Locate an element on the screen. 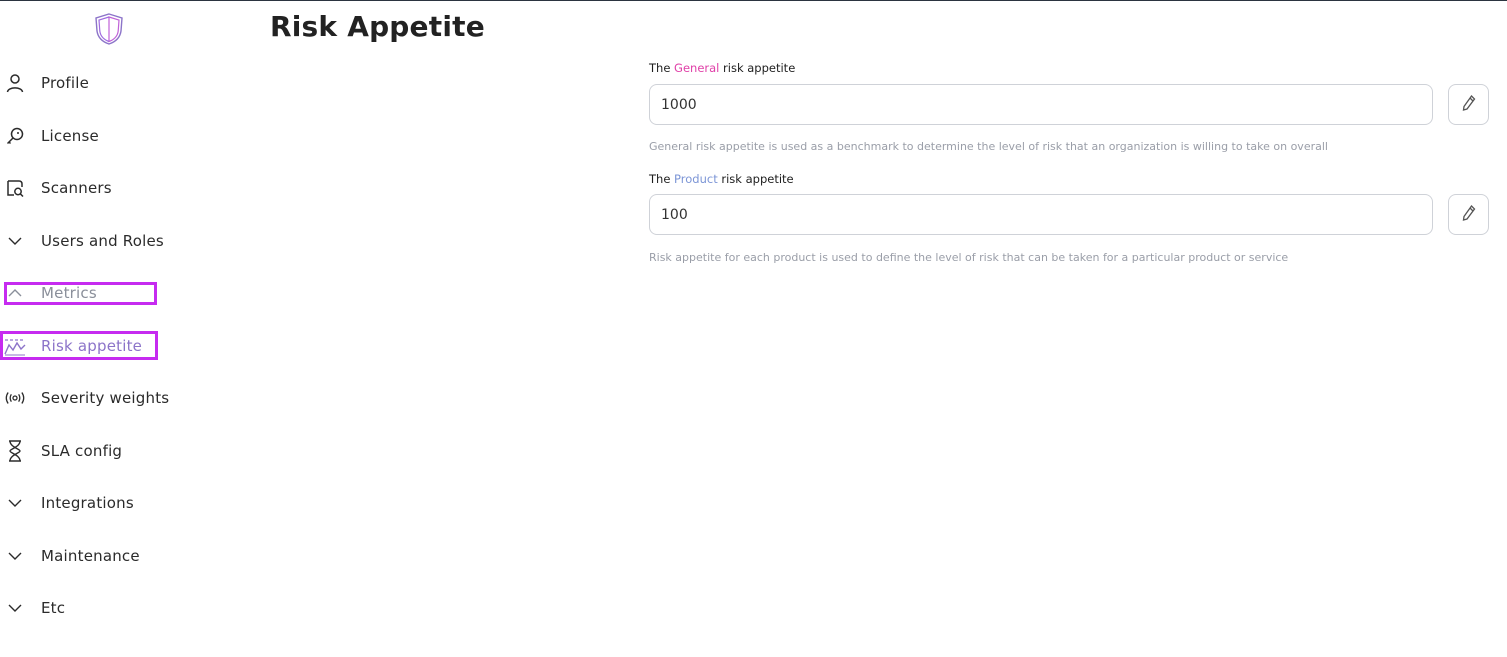 This screenshot has width=1507, height=657. sidebar-item-label: Profile is located at coordinates (65, 83).